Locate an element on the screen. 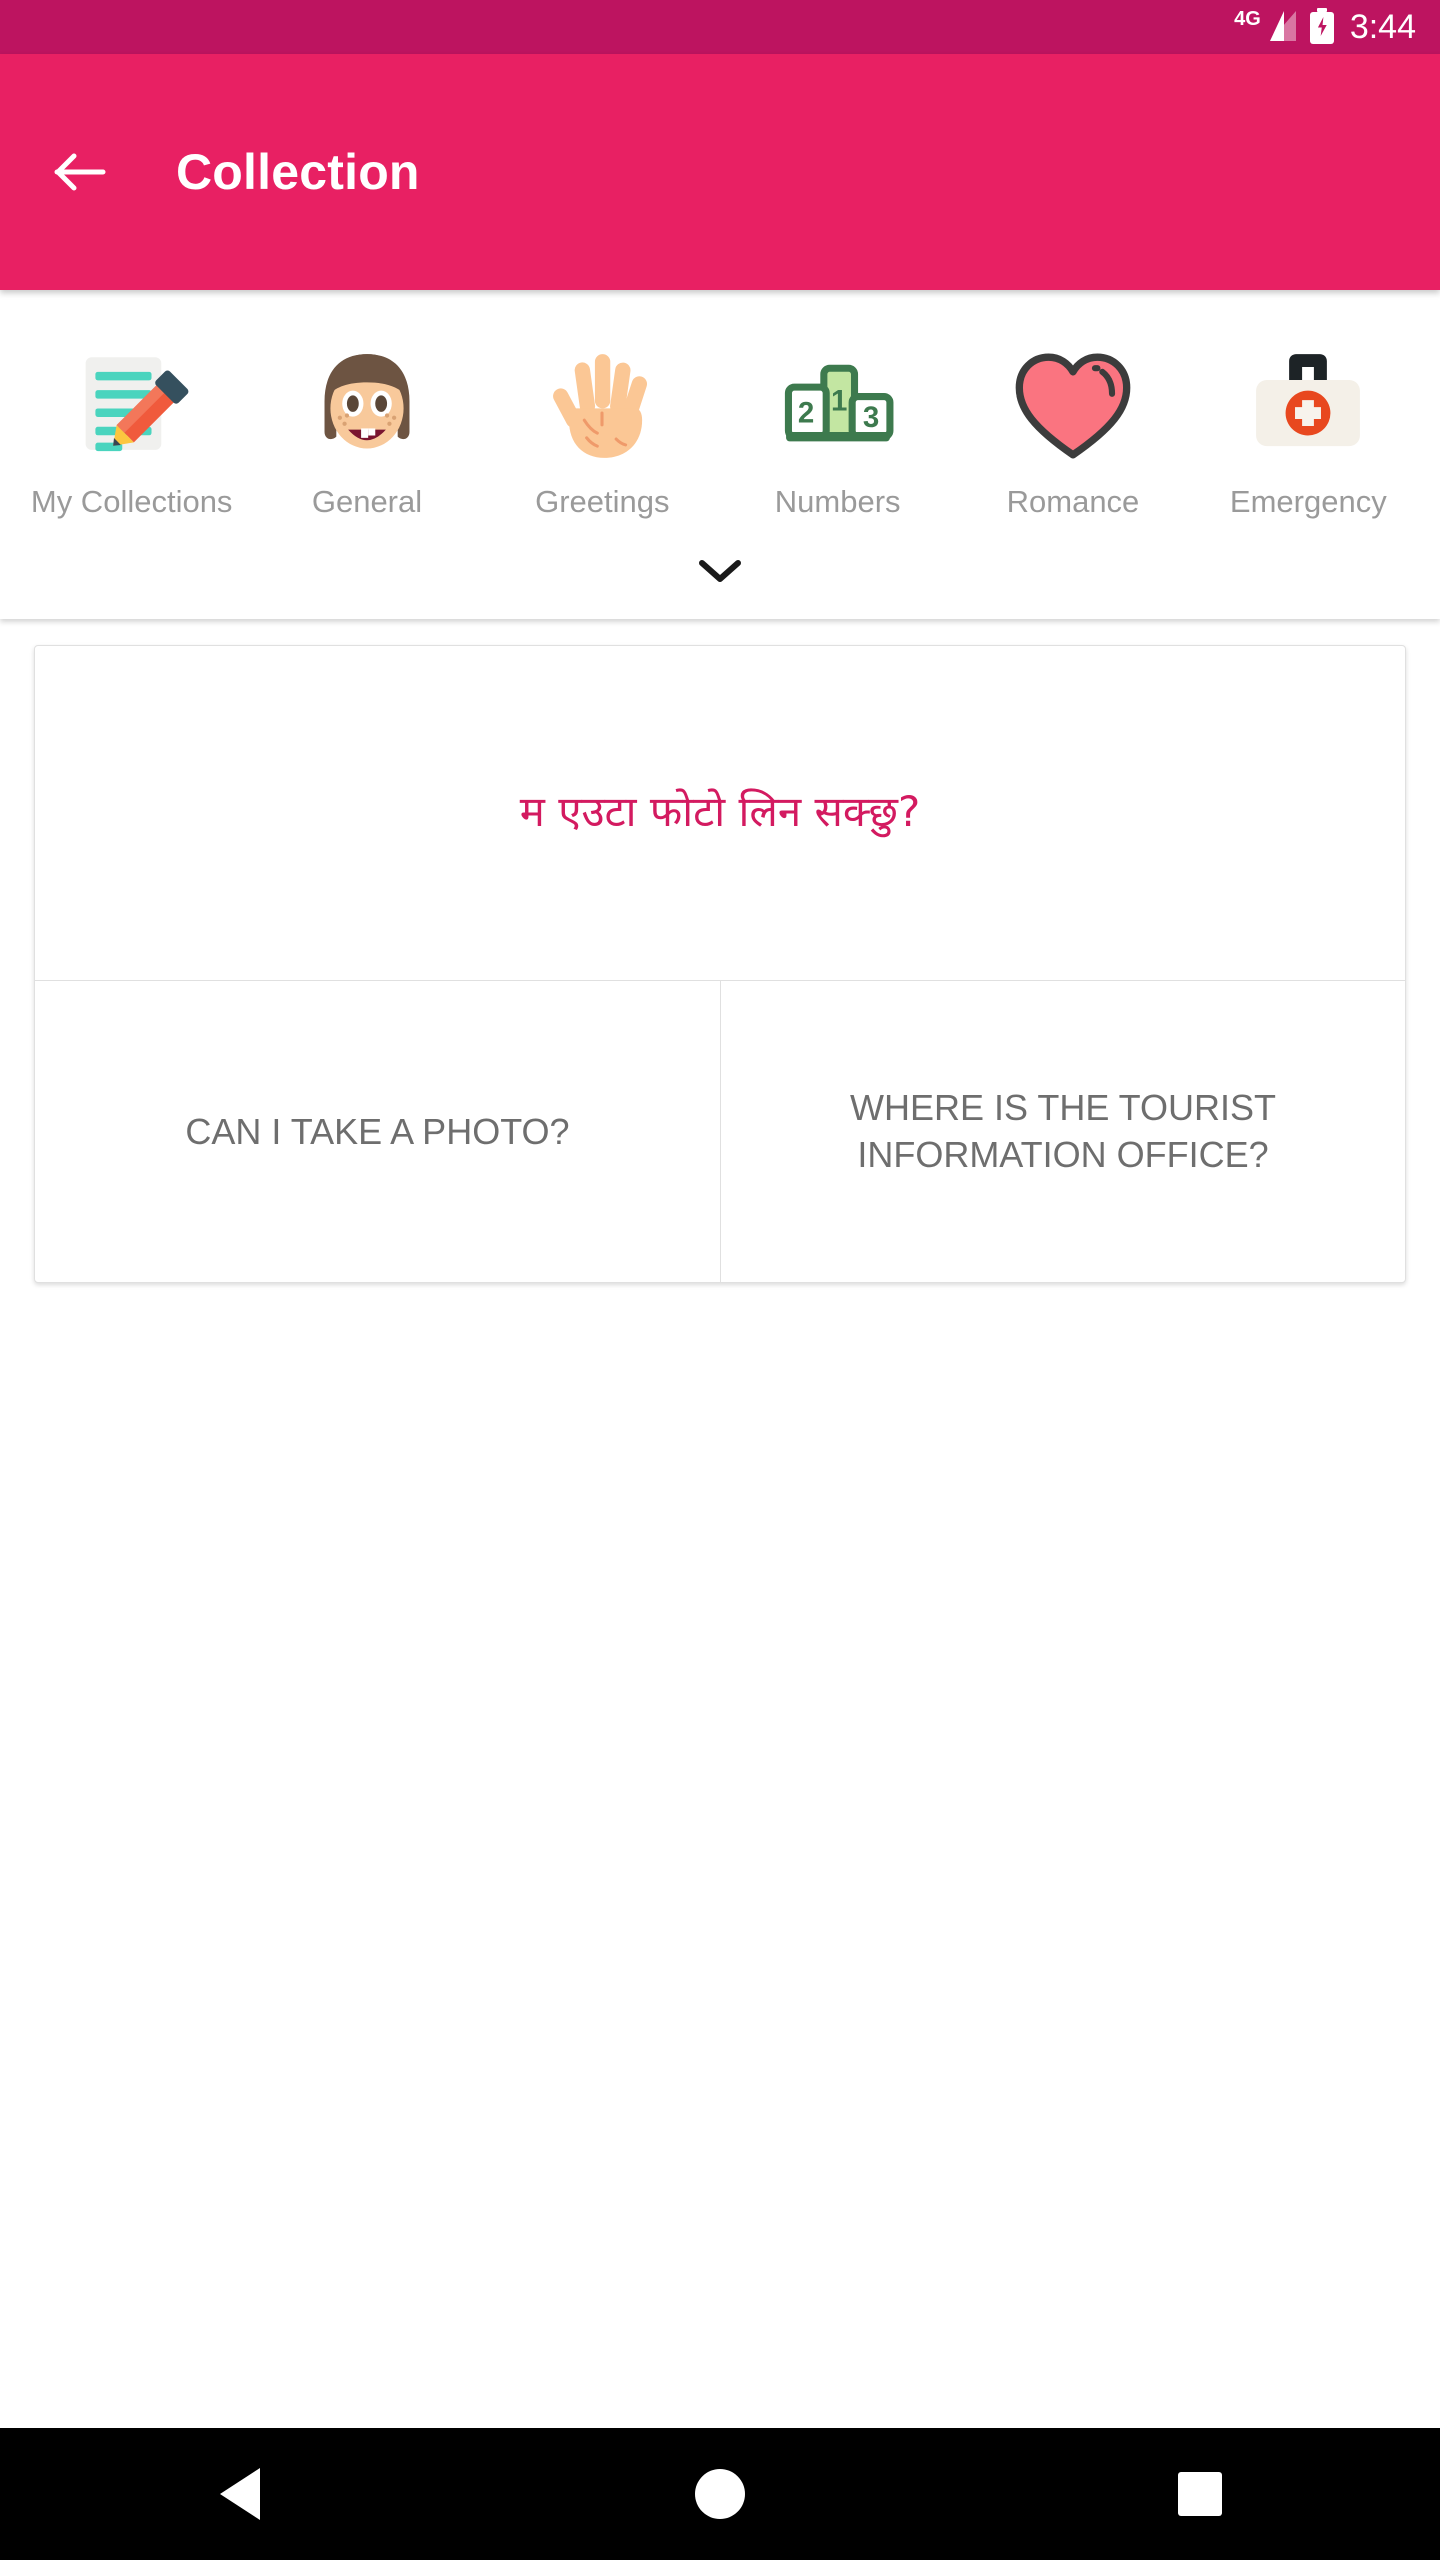 The width and height of the screenshot is (1440, 2560). podium-123-icon: 2 1 3 is located at coordinates (838, 406).